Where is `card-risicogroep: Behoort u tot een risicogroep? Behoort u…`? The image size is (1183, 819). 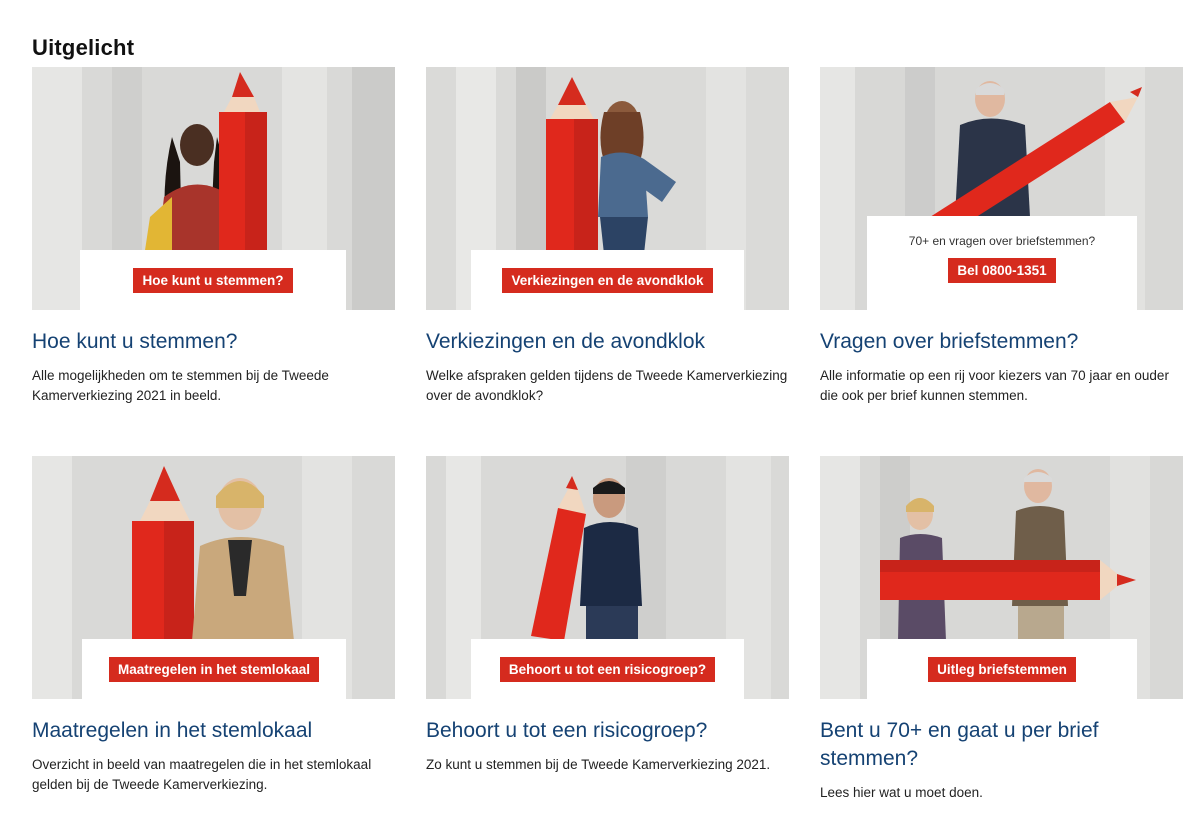 card-risicogroep: Behoort u tot een risicogroep? Behoort u… is located at coordinates (607, 622).